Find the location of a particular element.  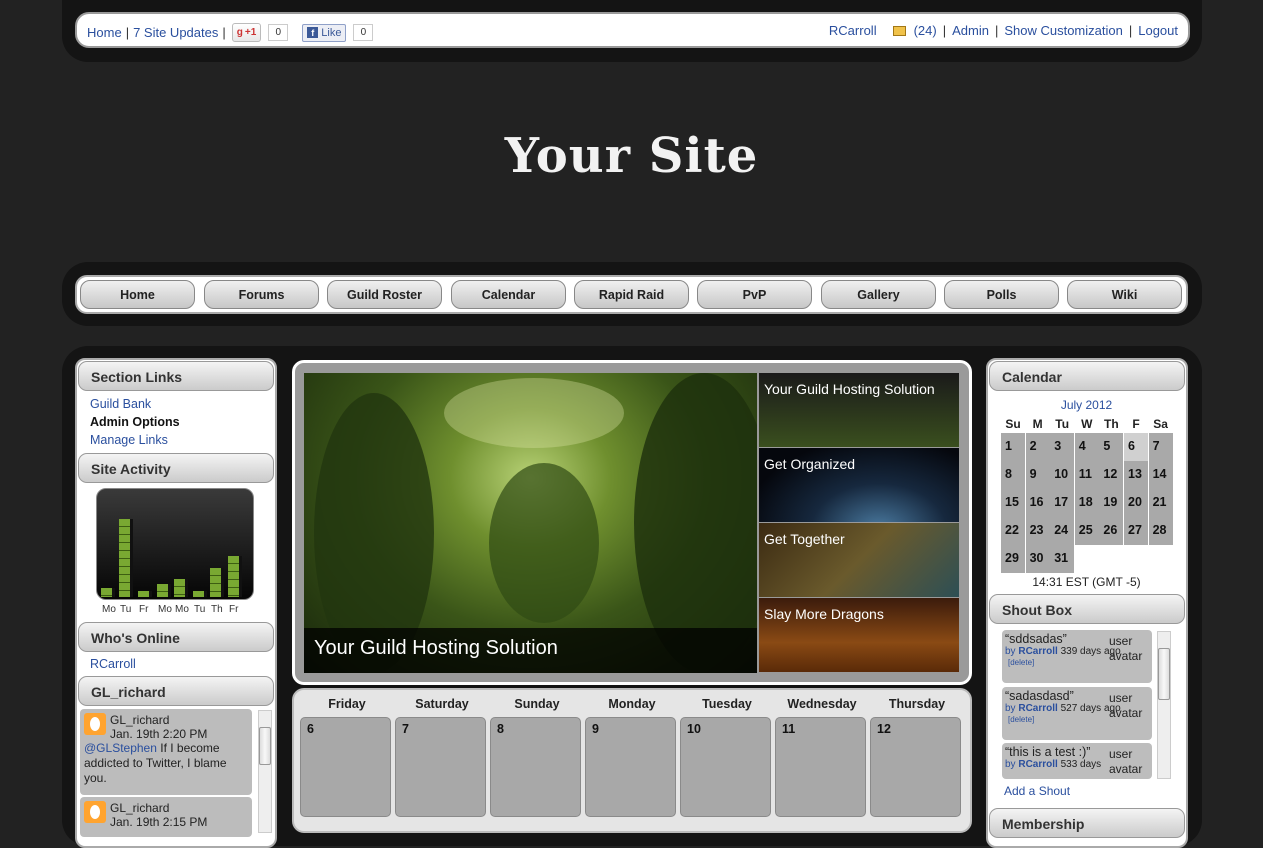

facebook-like-button: f Like is located at coordinates (324, 32).